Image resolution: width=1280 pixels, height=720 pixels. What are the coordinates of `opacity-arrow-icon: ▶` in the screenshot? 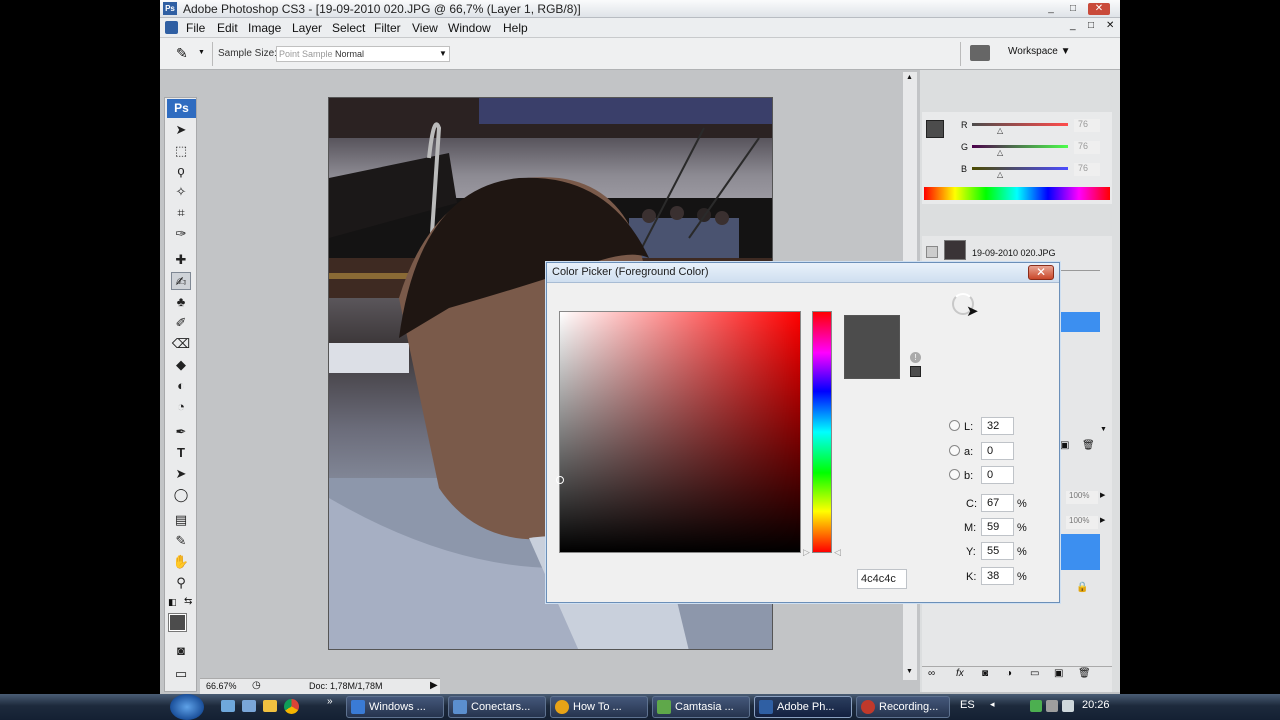 It's located at (1102, 495).